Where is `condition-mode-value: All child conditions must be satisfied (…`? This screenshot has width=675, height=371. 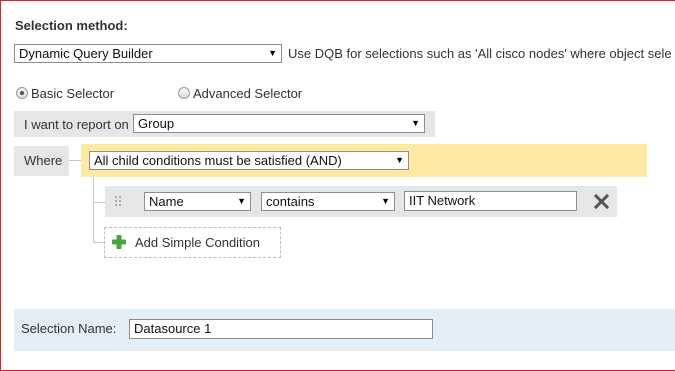 condition-mode-value: All child conditions must be satisfied (… is located at coordinates (218, 160).